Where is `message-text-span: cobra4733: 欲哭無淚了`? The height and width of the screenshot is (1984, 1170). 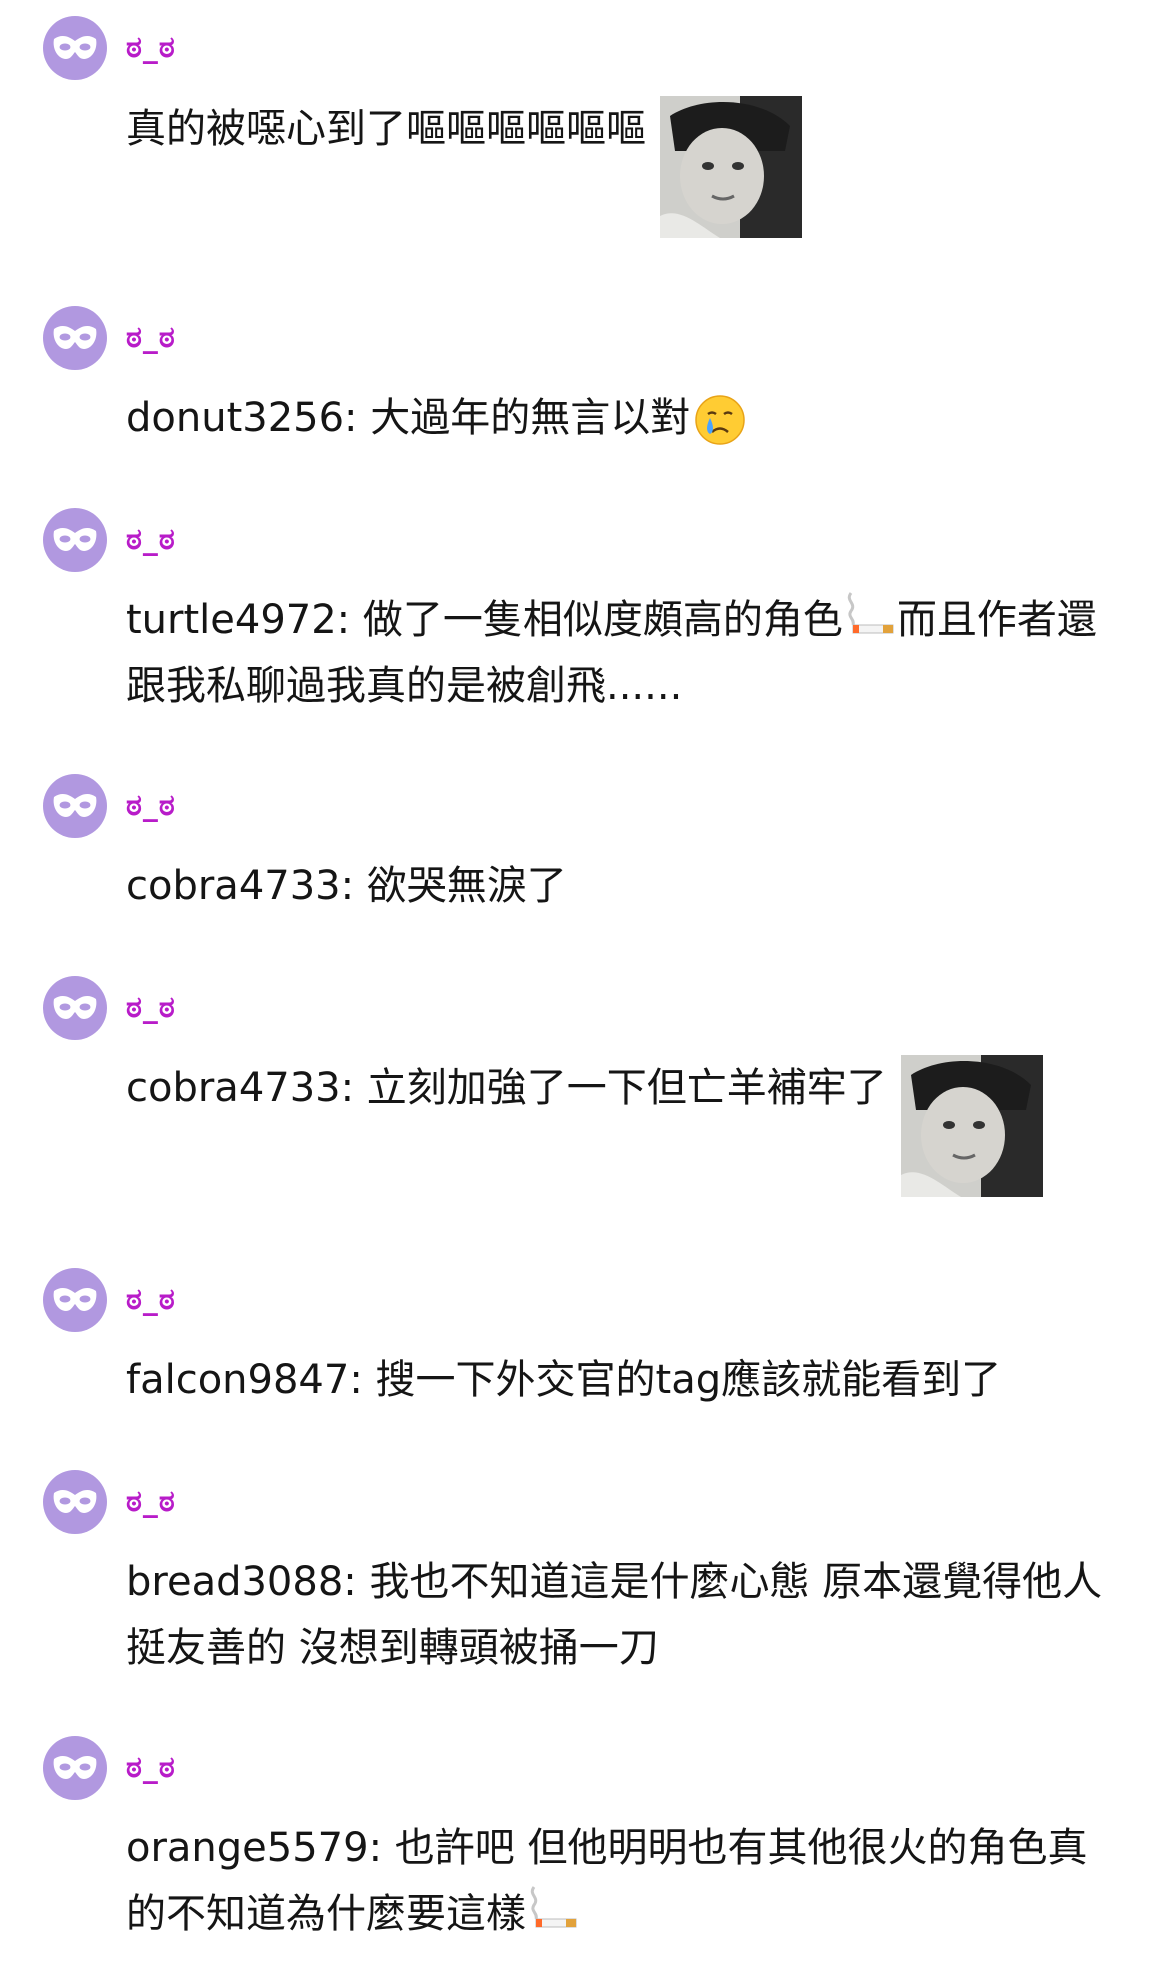 message-text-span: cobra4733: 欲哭無淚了 is located at coordinates (346, 886).